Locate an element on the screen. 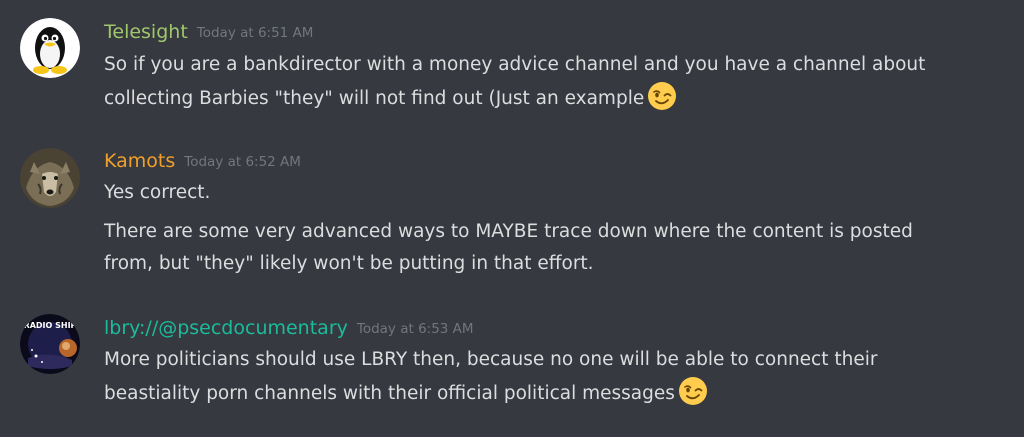 The height and width of the screenshot is (437, 1024). wolf-avatar is located at coordinates (50, 178).